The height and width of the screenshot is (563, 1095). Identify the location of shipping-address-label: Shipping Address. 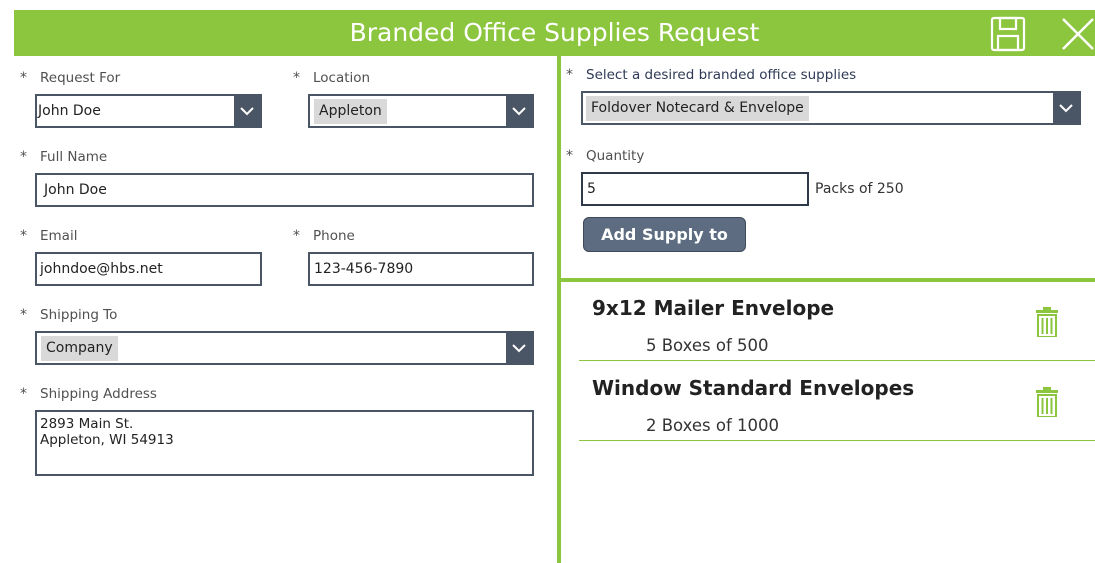
(98, 394).